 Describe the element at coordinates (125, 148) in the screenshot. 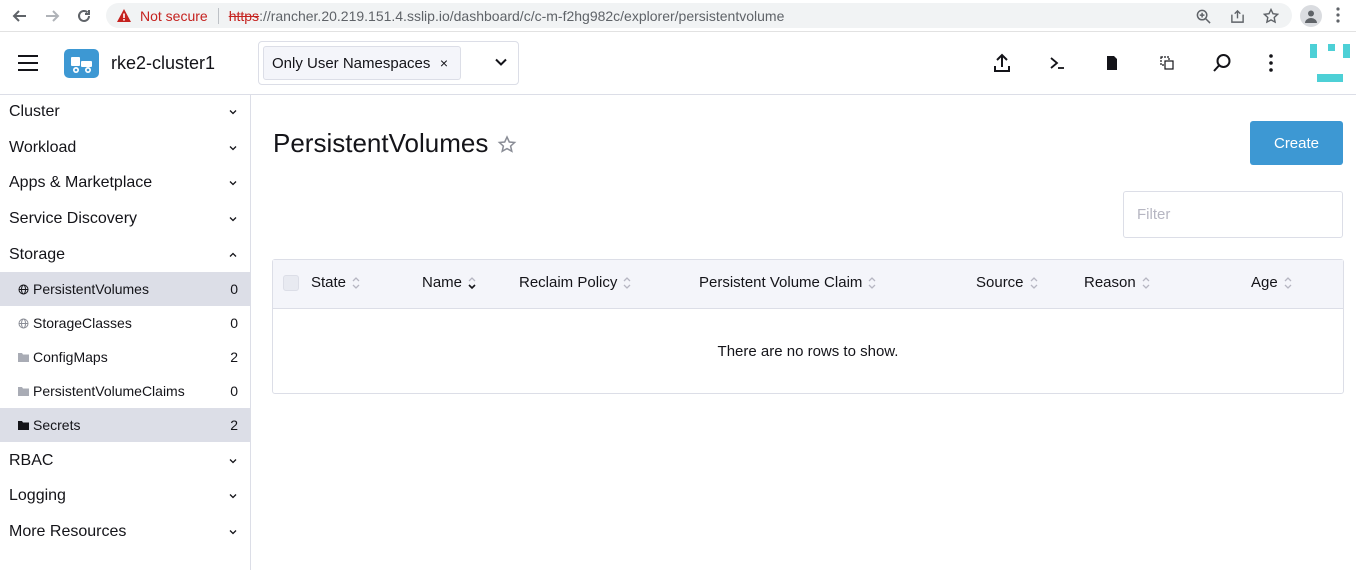

I see `sidebar-group-workload: Workload` at that location.